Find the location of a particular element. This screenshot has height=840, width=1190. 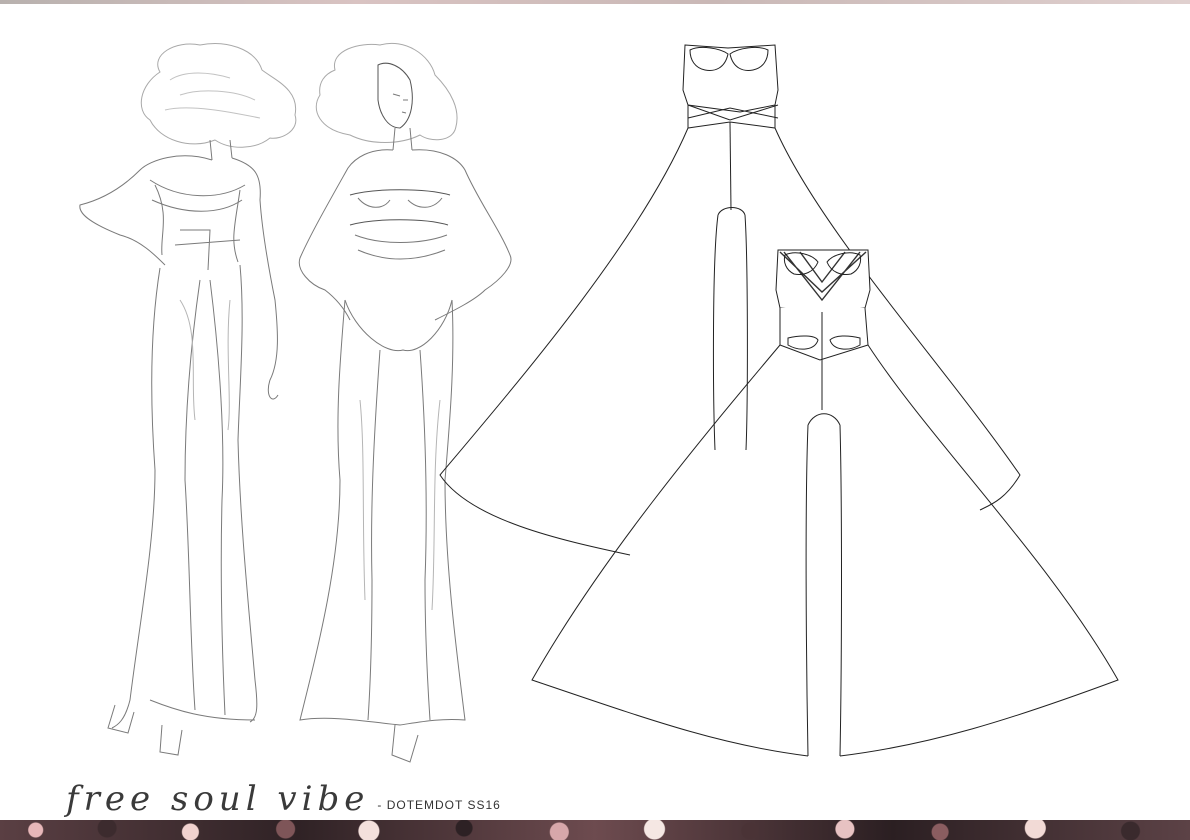

collection-caption: free soul vibe - DOTEMDOT SS16 is located at coordinates (283, 791).